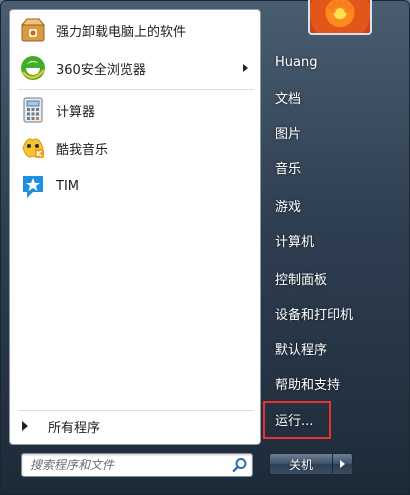 The width and height of the screenshot is (410, 495). I want to click on right-item-label: 控制面板, so click(301, 280).